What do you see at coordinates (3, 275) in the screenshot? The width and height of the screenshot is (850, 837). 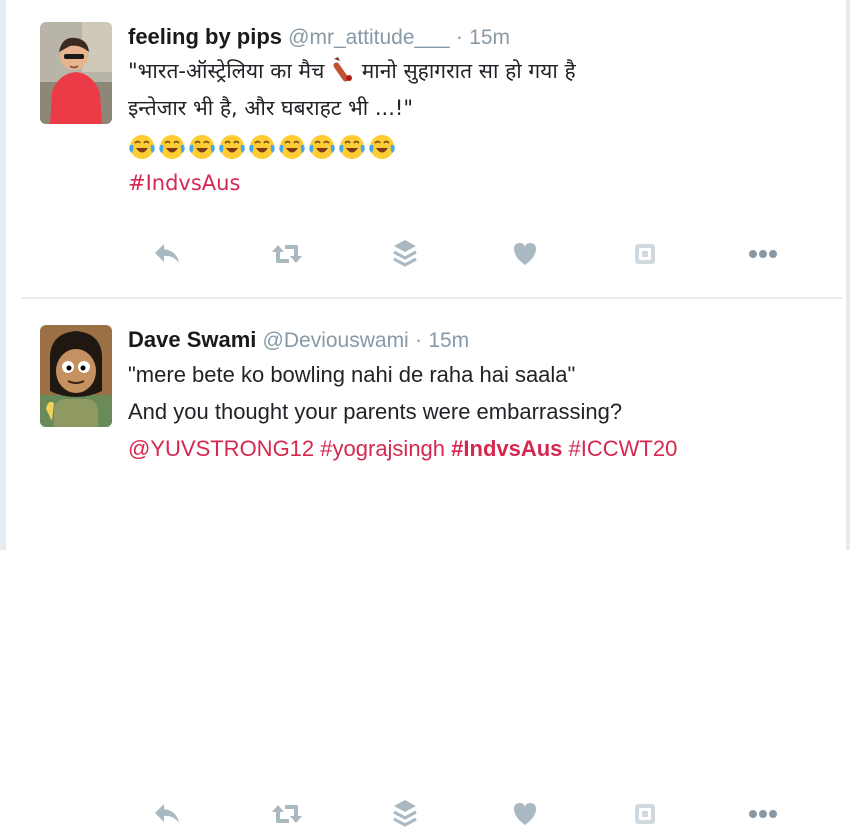 I see `left-border` at bounding box center [3, 275].